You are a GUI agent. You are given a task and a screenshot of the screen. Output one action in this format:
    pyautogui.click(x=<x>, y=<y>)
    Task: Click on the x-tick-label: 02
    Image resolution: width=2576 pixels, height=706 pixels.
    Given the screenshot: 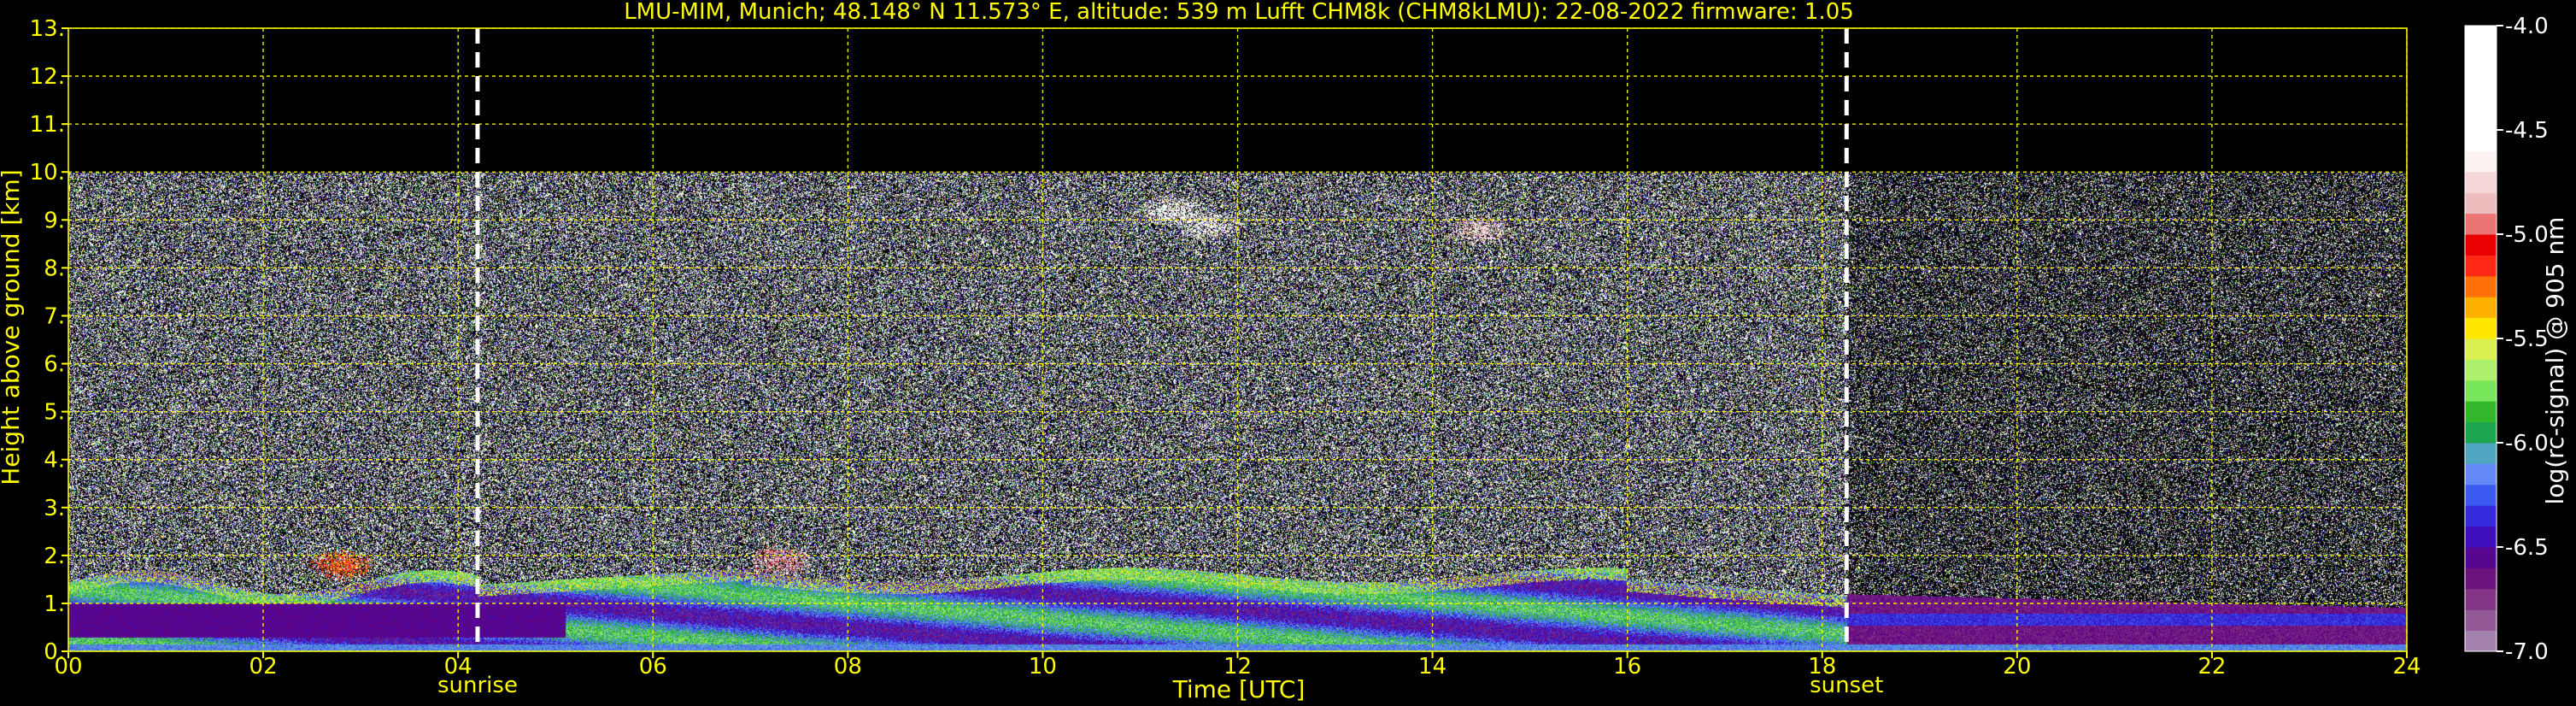 What is the action you would take?
    pyautogui.click(x=263, y=667)
    